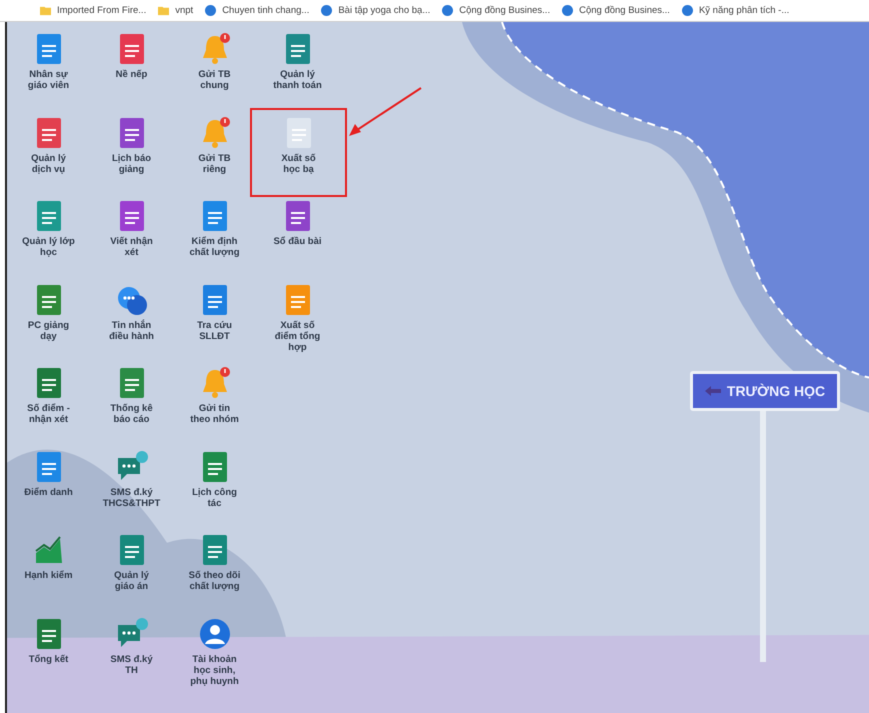  Describe the element at coordinates (214, 658) in the screenshot. I see `app-tile: Tài khoản học sinh, phụ huynh` at that location.